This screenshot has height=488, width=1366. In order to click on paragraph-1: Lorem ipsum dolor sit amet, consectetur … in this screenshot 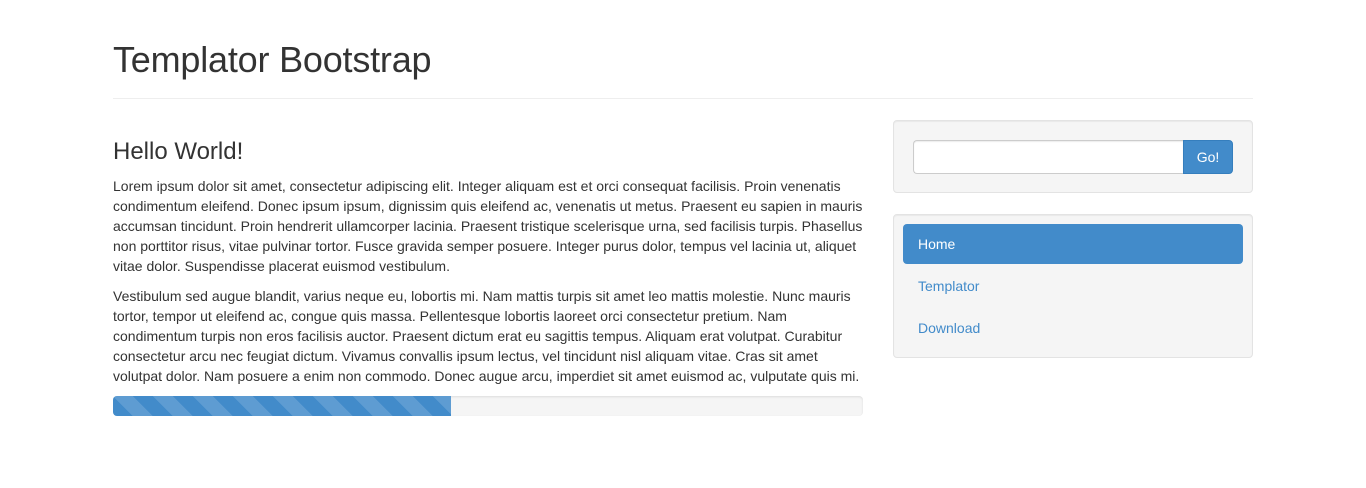, I will do `click(488, 226)`.